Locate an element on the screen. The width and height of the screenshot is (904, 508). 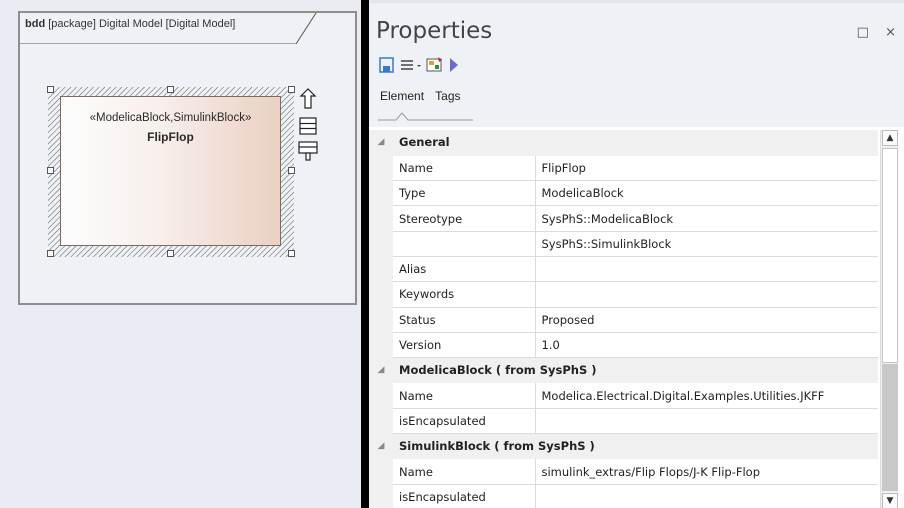
run-arrow-icon is located at coordinates (454, 65).